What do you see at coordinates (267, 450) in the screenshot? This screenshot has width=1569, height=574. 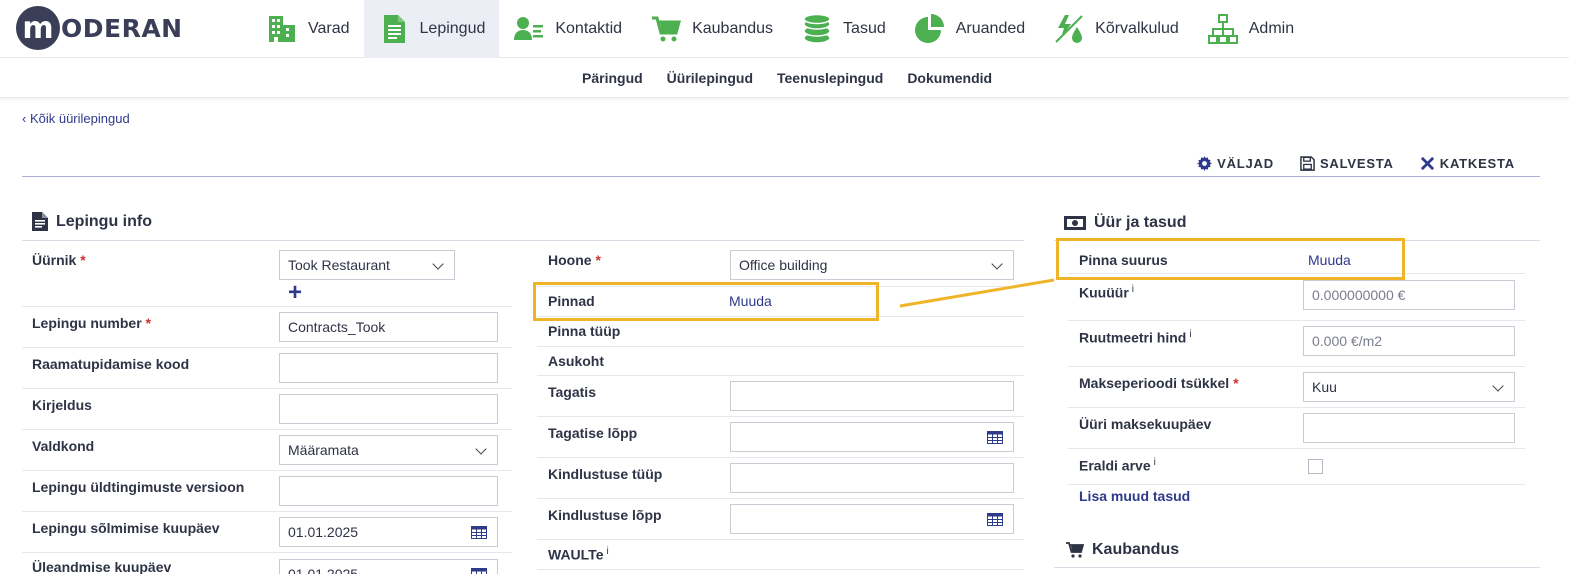 I see `form-row-field: Valdkond Määramata` at bounding box center [267, 450].